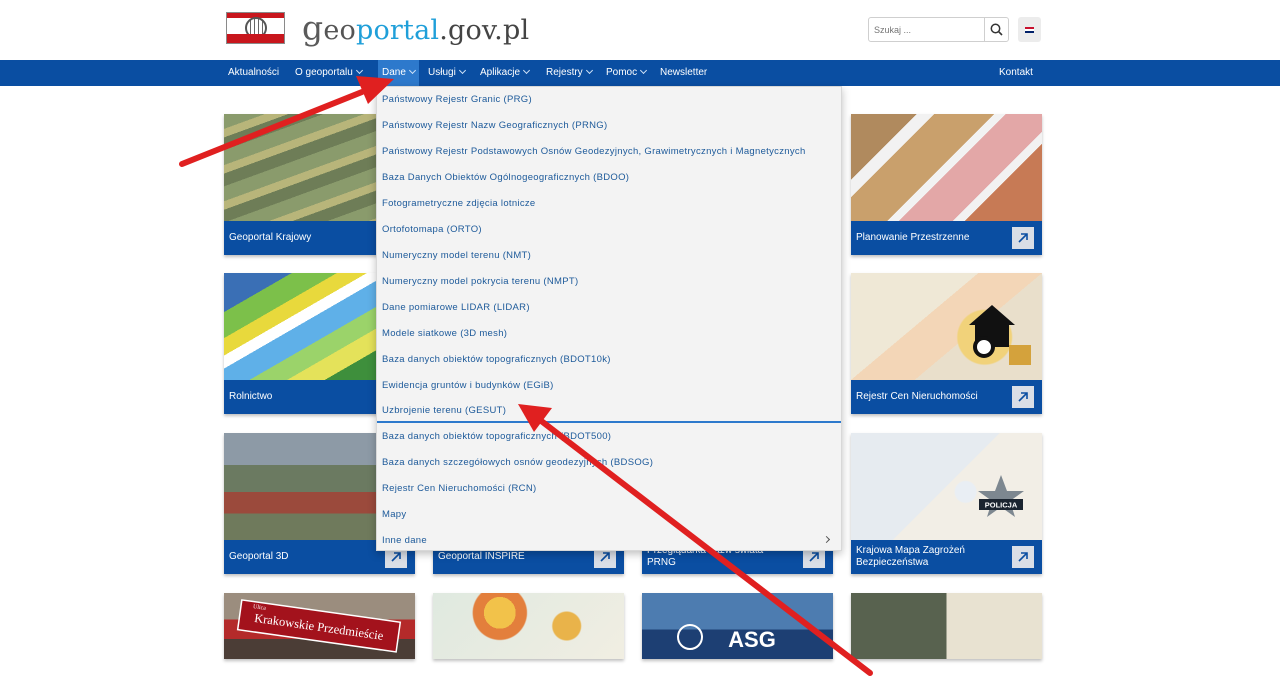 The height and width of the screenshot is (679, 1280). Describe the element at coordinates (609, 514) in the screenshot. I see `menu-item-mapy: Mapy` at that location.